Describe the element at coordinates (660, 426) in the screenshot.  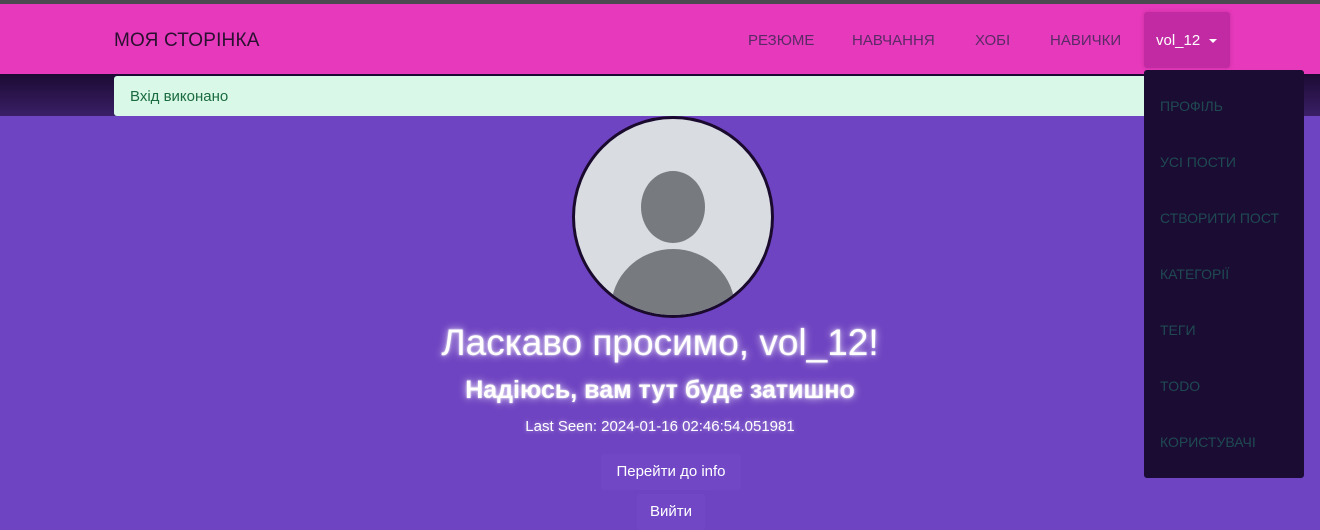
I see `last-seen-text: Last Seen: 2024-01-16 02:46:54.051981` at that location.